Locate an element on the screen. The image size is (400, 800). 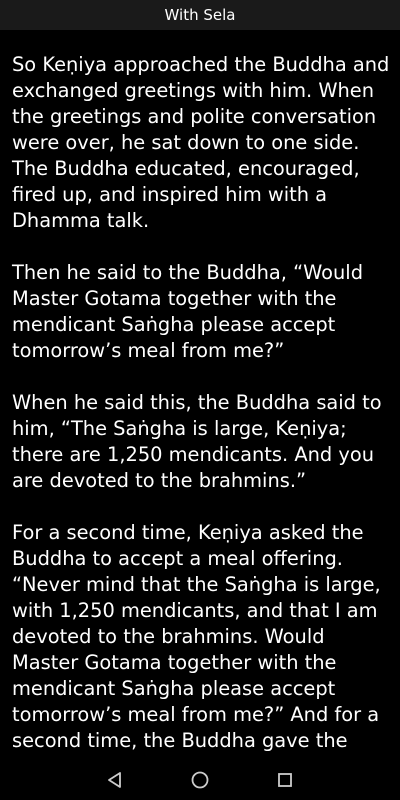
title-bar: With Sela is located at coordinates (200, 15).